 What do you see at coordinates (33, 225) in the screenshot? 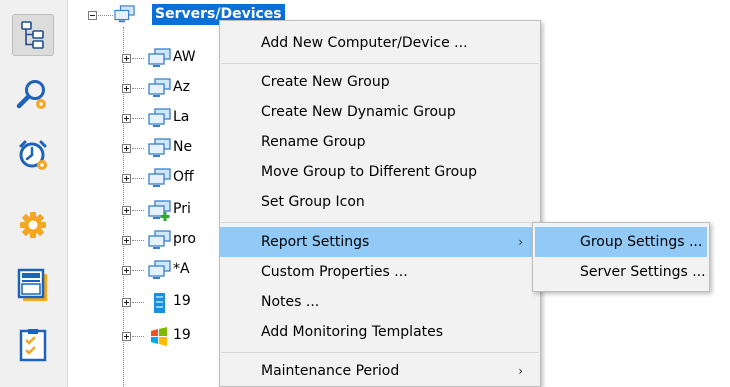
I see `gear-icon` at bounding box center [33, 225].